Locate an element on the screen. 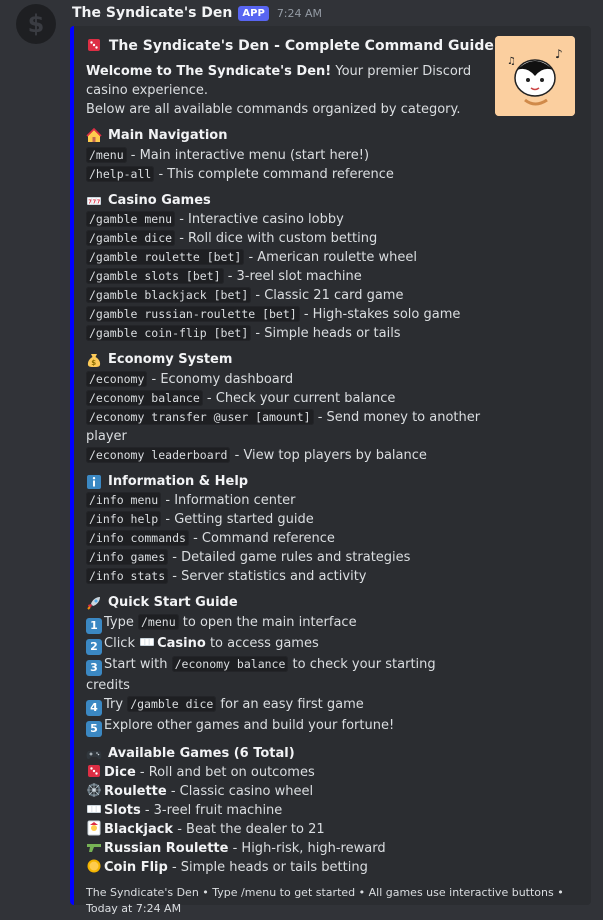  keycap-1-icon: 1 is located at coordinates (94, 625).